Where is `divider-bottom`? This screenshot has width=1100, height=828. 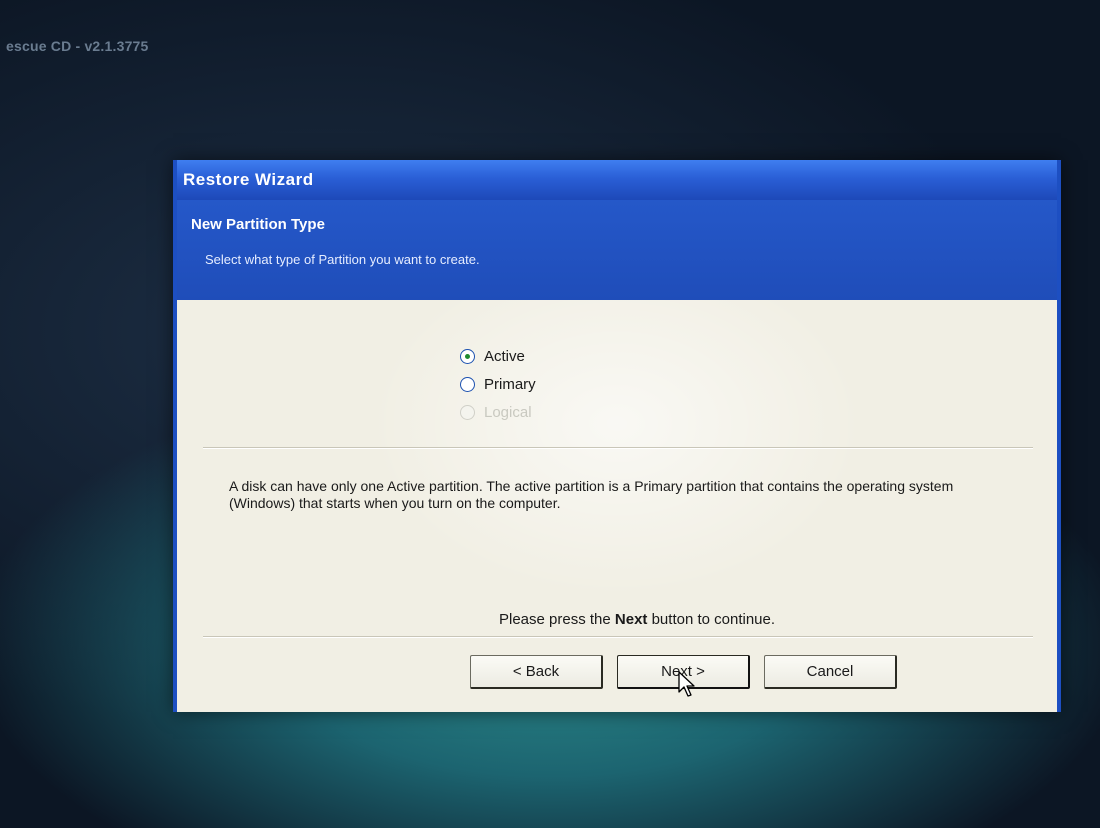
divider-bottom is located at coordinates (618, 637).